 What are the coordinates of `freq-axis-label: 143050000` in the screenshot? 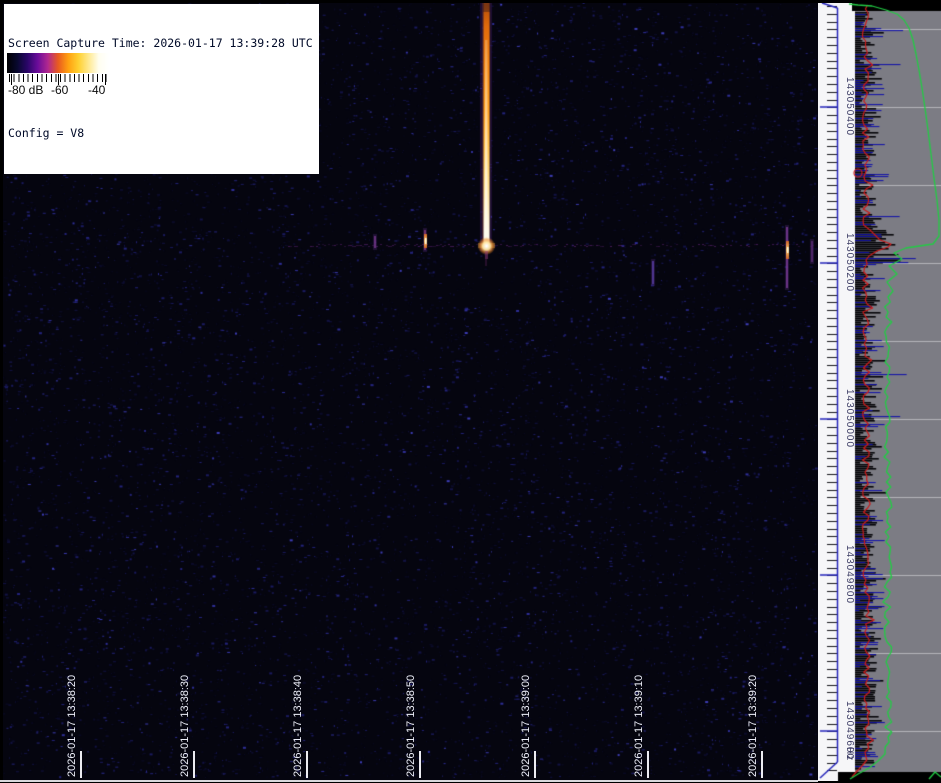 It's located at (849, 419).